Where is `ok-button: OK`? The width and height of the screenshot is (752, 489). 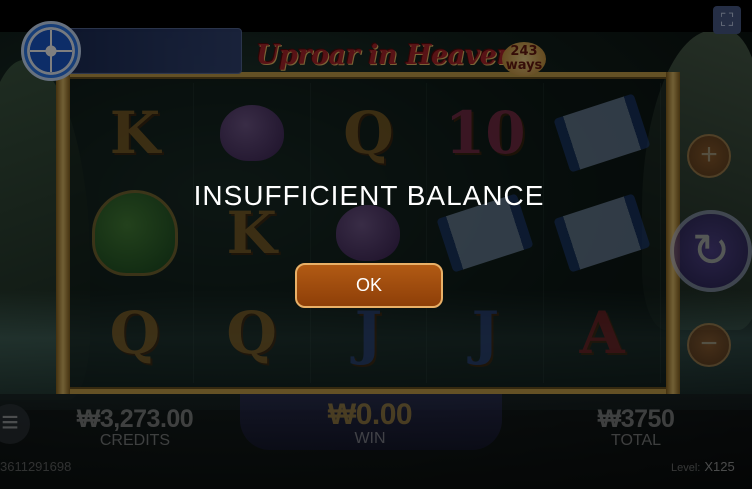 ok-button: OK is located at coordinates (369, 285).